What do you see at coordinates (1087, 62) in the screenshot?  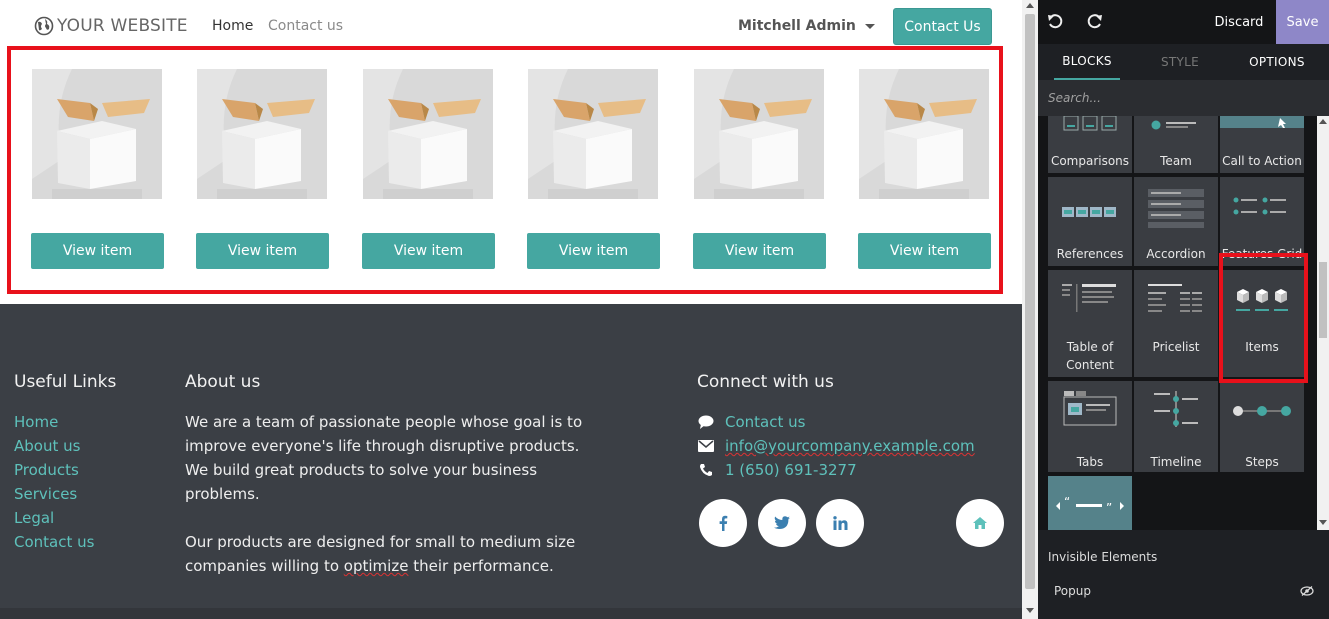 I see `tab-blocks: BLOCKS` at bounding box center [1087, 62].